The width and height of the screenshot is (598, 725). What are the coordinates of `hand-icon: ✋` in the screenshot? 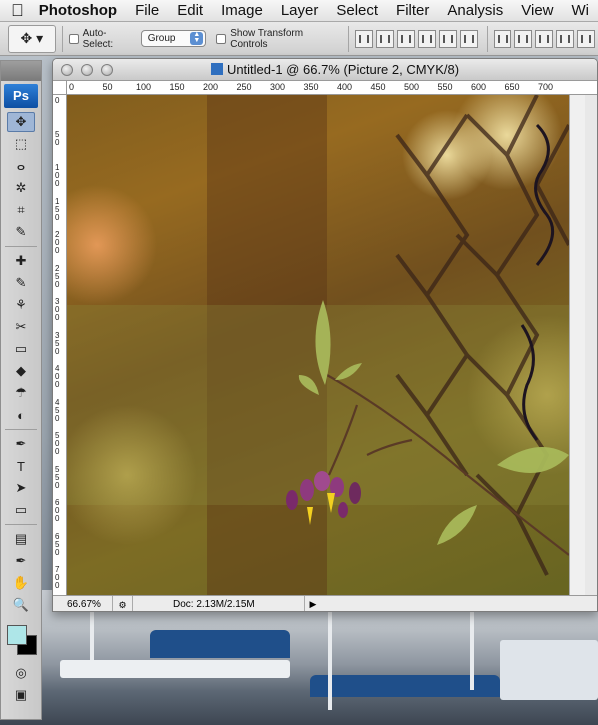 It's located at (21, 583).